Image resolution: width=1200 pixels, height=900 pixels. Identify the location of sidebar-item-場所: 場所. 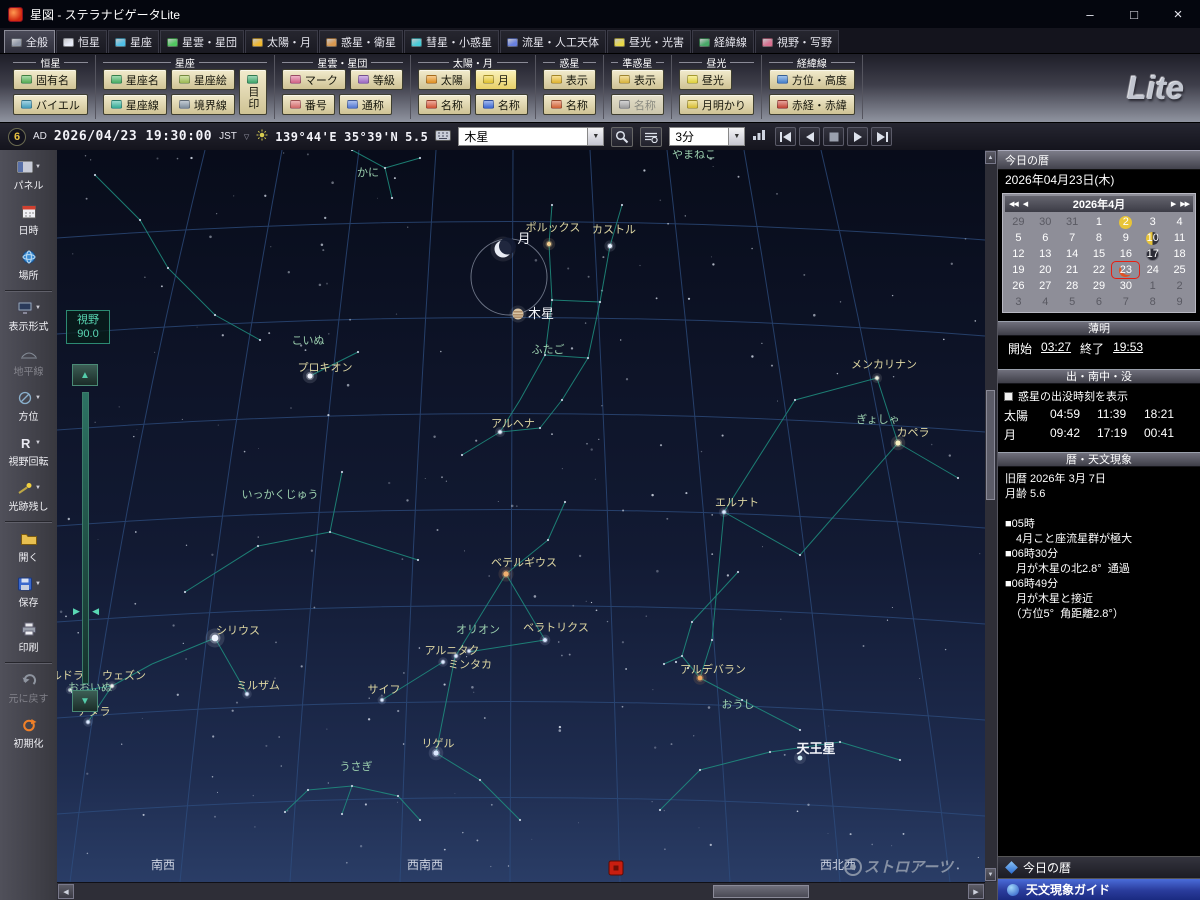
(28, 265).